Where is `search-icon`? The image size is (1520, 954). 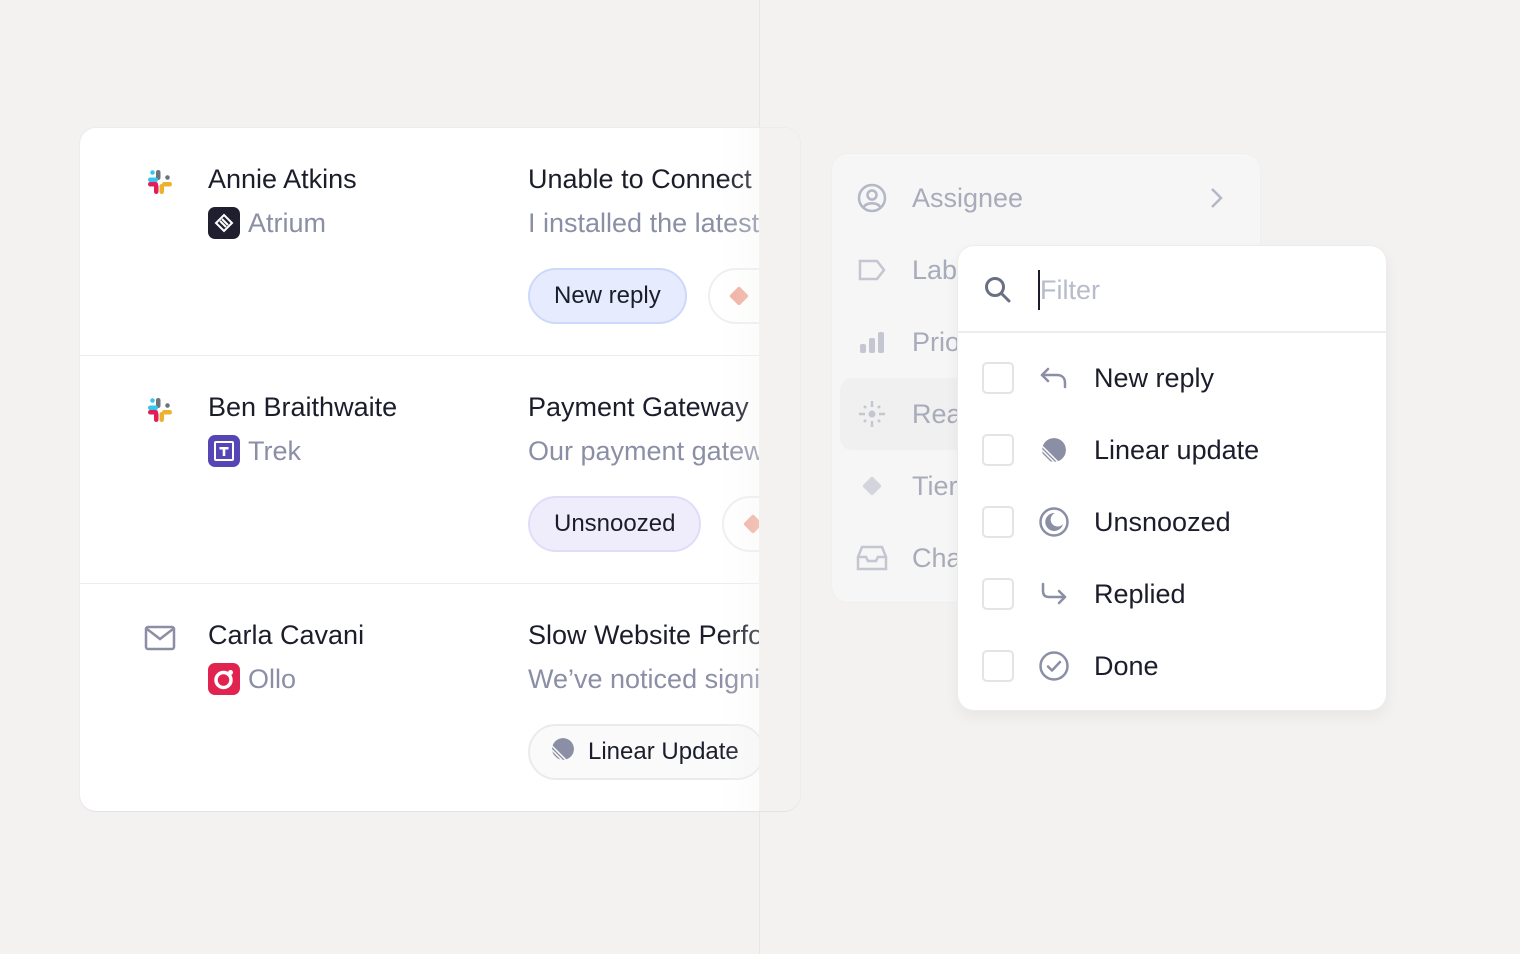 search-icon is located at coordinates (998, 290).